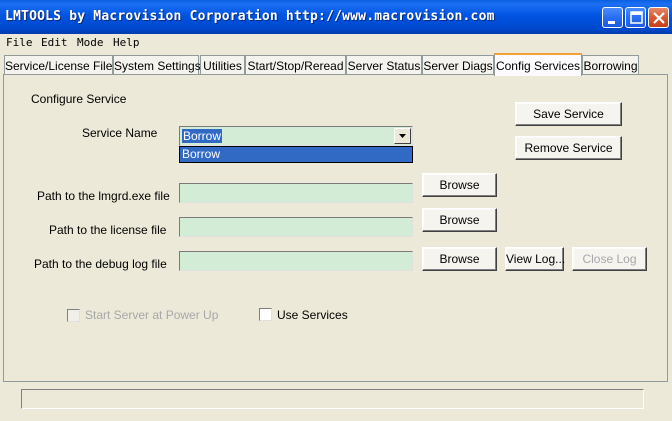  I want to click on menu-help: Help, so click(126, 42).